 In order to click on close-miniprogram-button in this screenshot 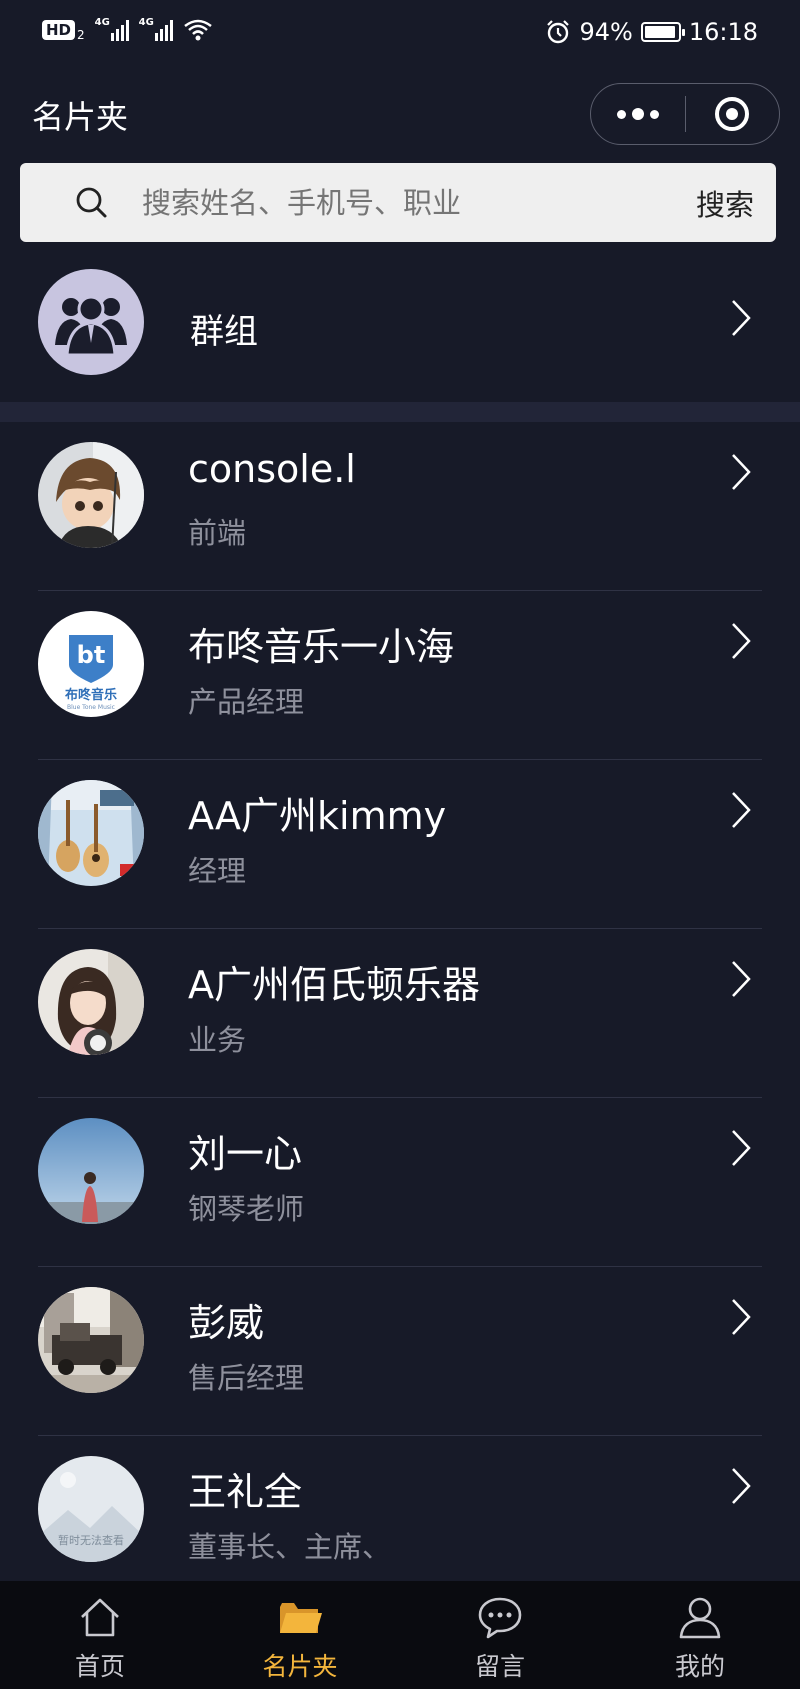, I will do `click(733, 114)`.